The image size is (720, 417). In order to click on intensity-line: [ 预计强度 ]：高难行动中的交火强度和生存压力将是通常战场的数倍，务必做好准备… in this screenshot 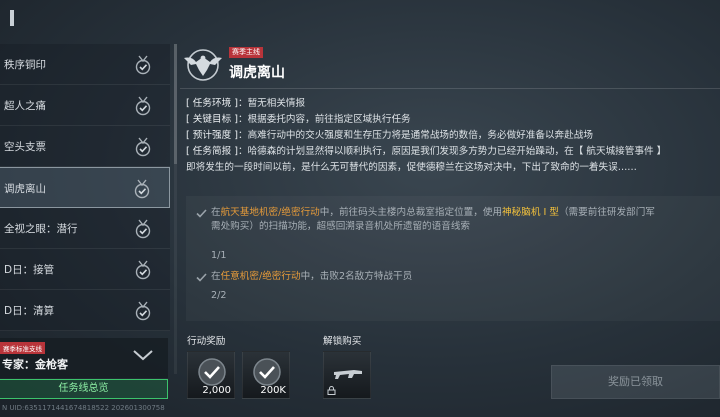, I will do `click(451, 136)`.